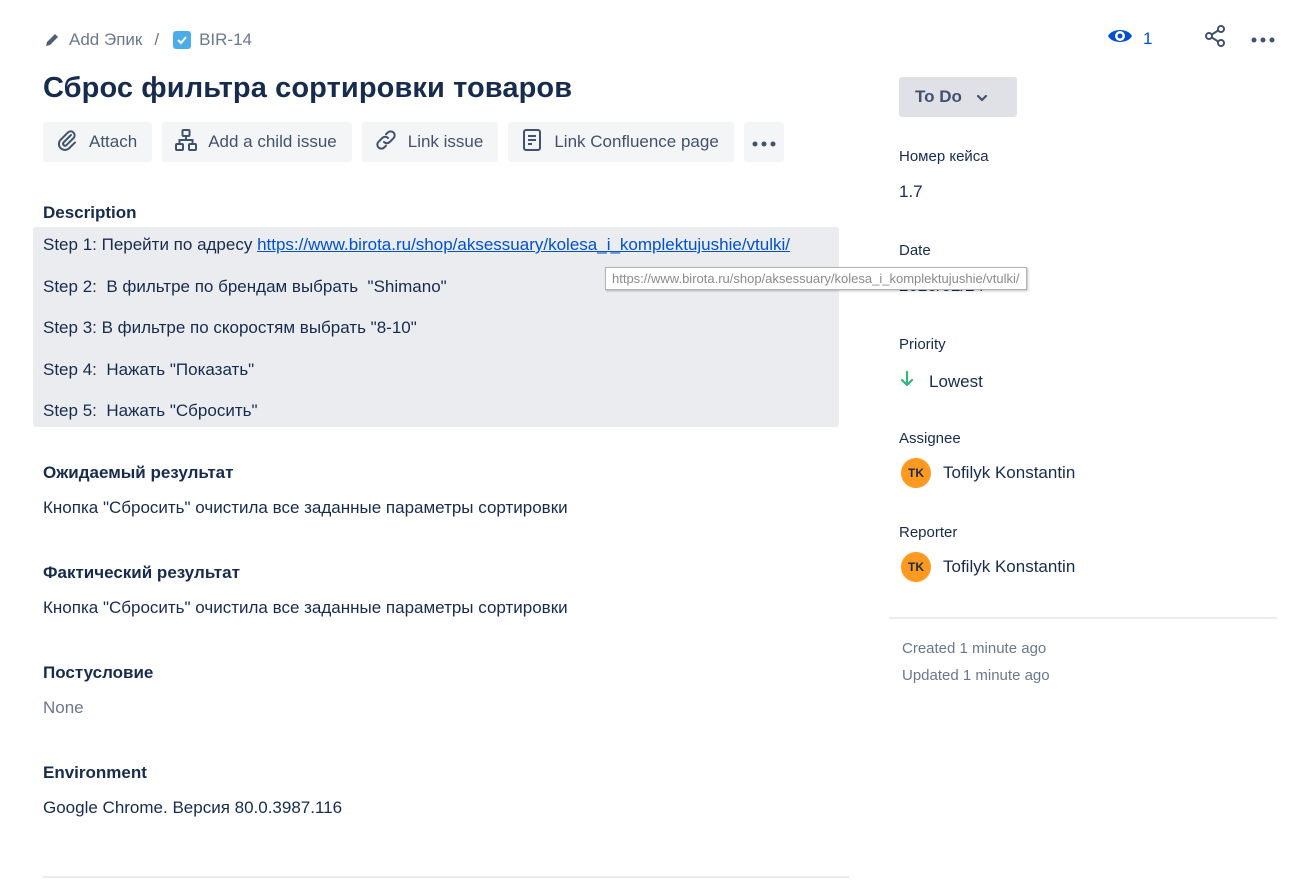  What do you see at coordinates (52, 40) in the screenshot?
I see `pencil-icon` at bounding box center [52, 40].